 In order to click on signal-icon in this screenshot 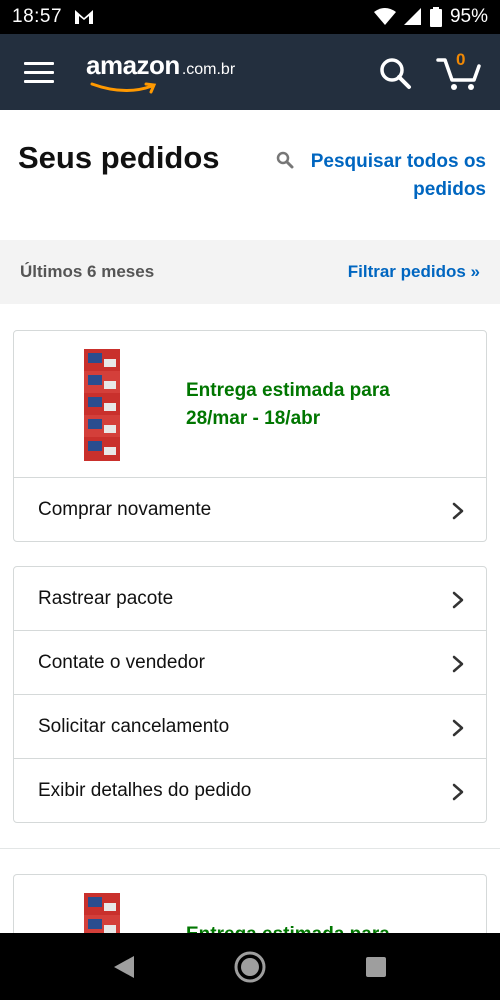, I will do `click(412, 16)`.